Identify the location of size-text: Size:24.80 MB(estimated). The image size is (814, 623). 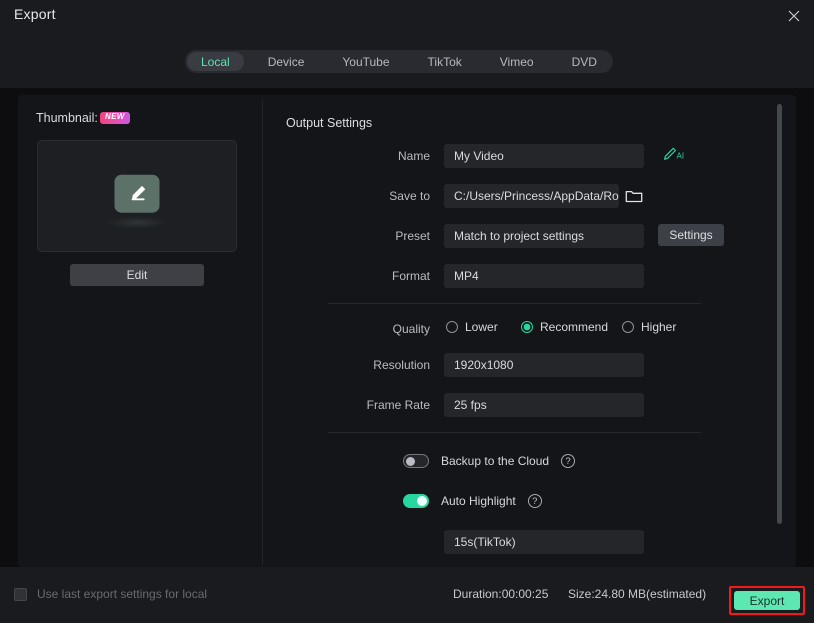
(637, 594).